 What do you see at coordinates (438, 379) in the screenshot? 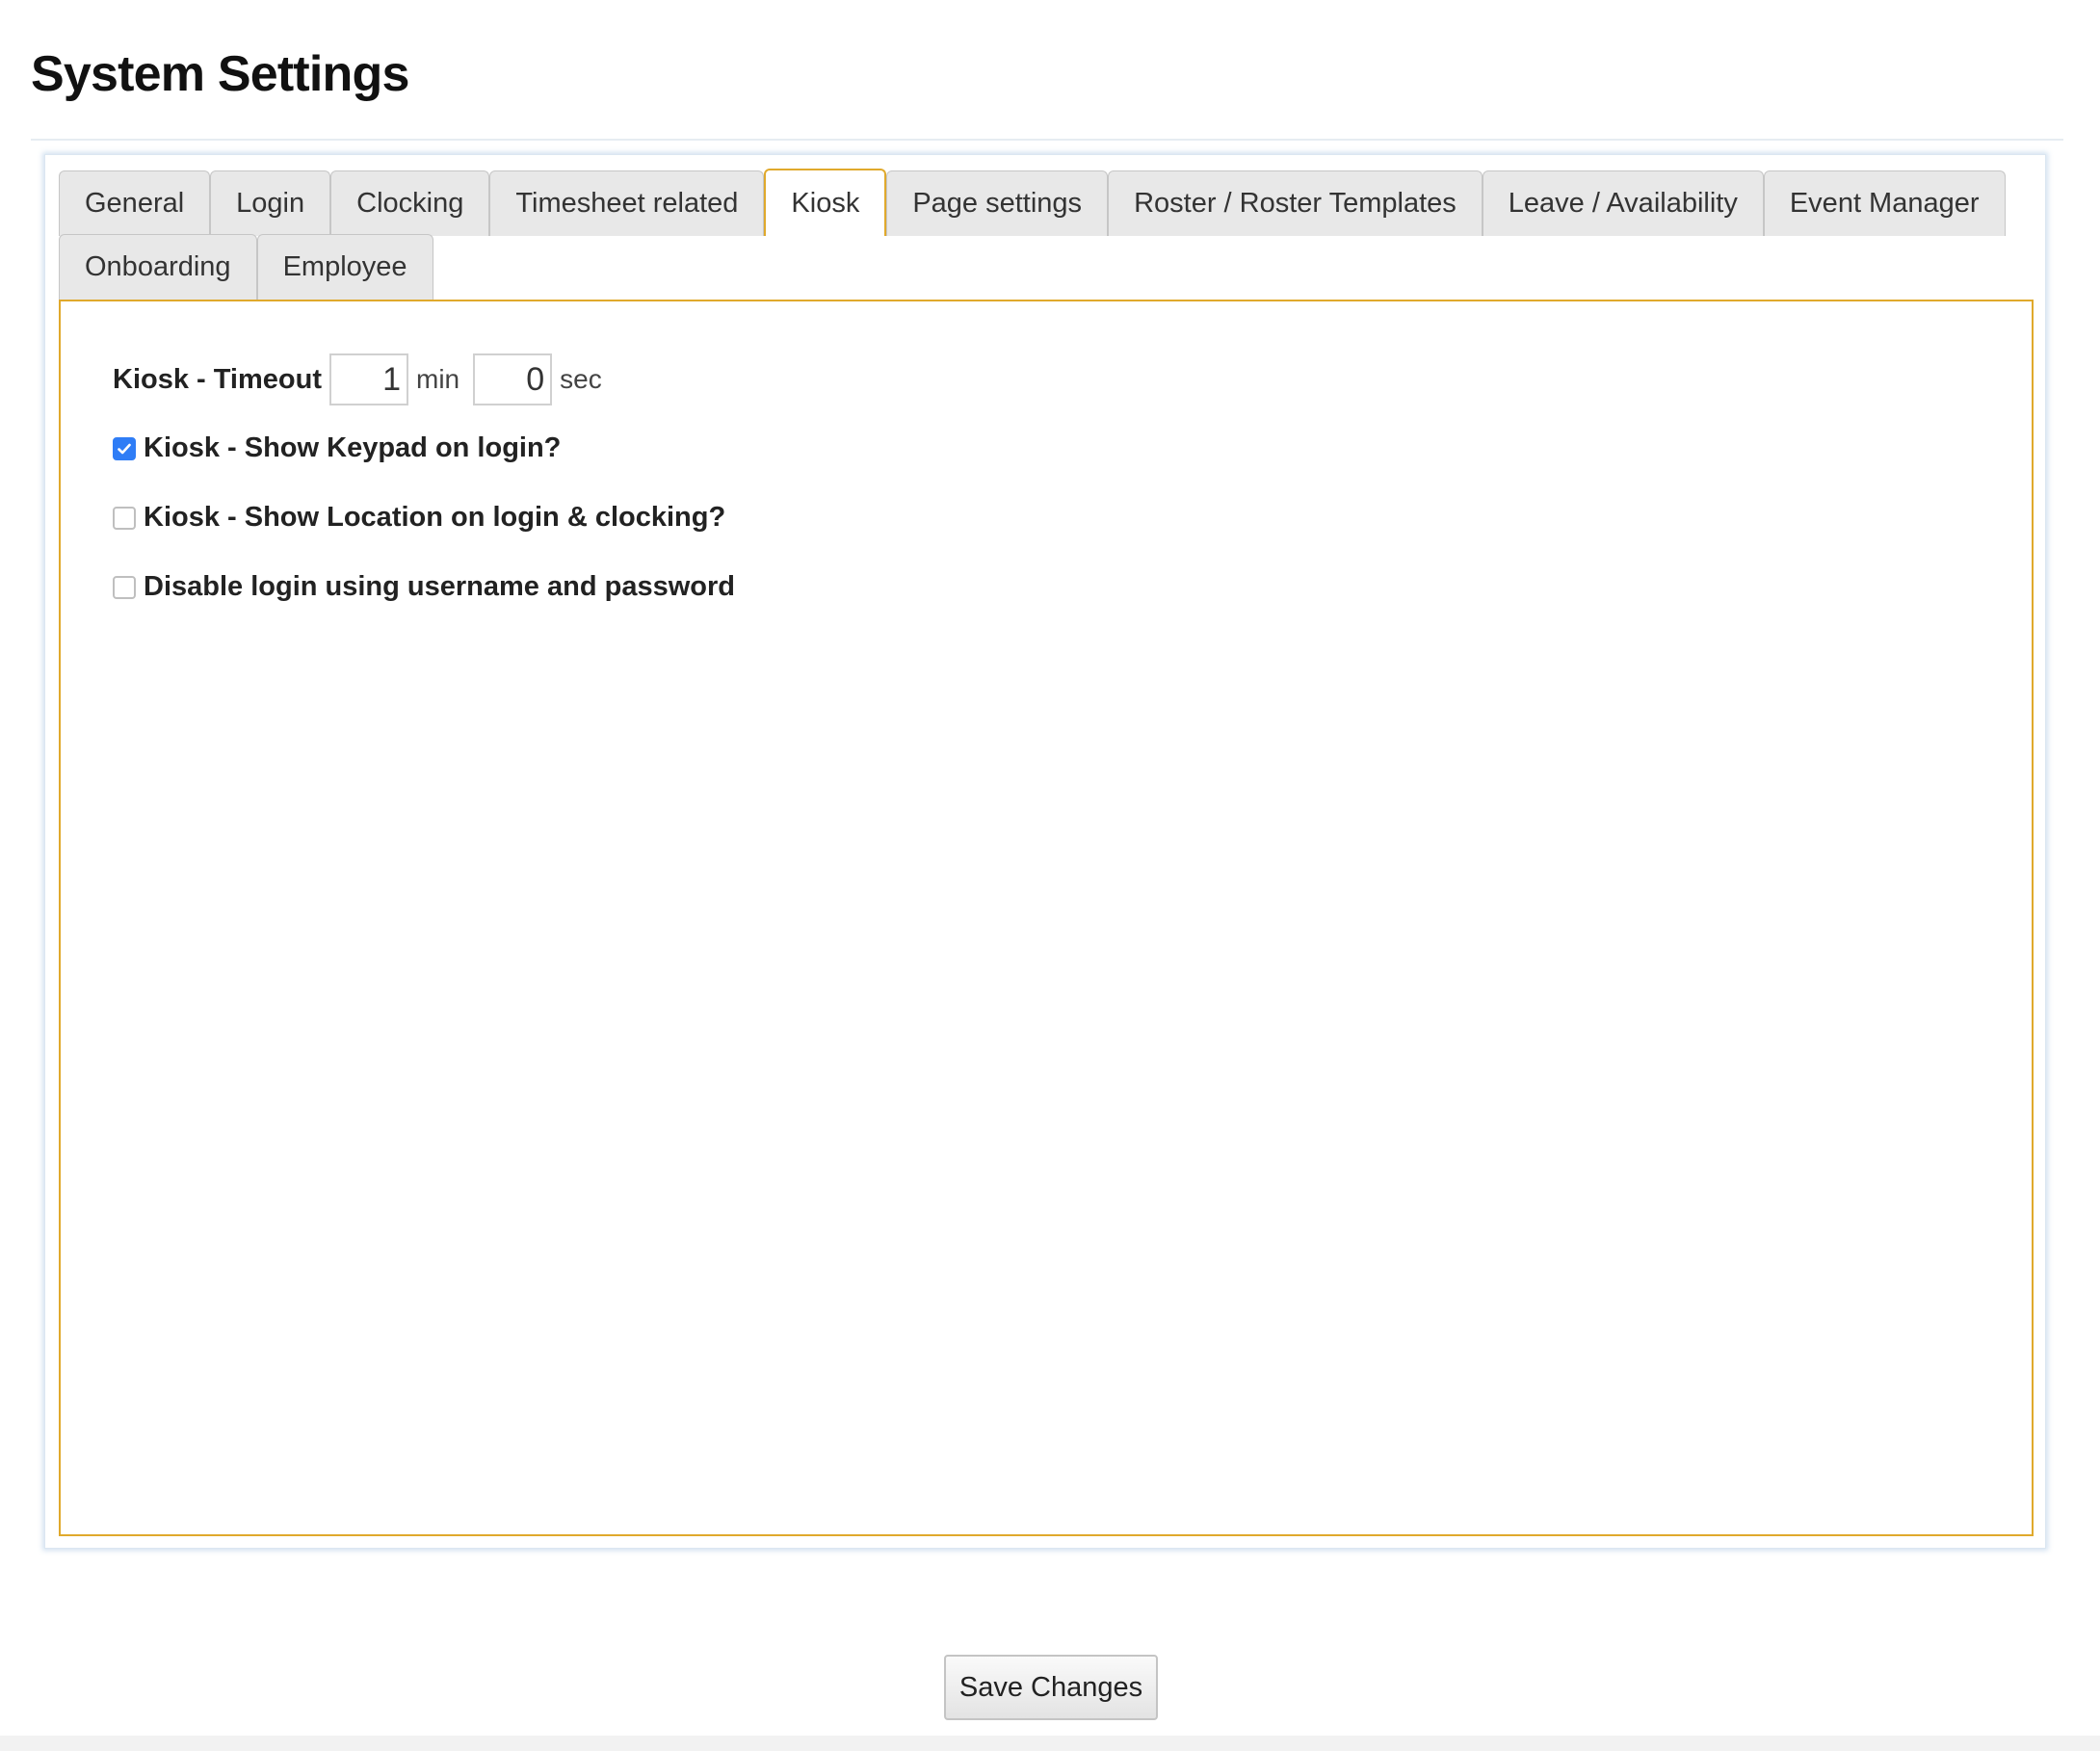
I see `minutes-unit-label: min` at bounding box center [438, 379].